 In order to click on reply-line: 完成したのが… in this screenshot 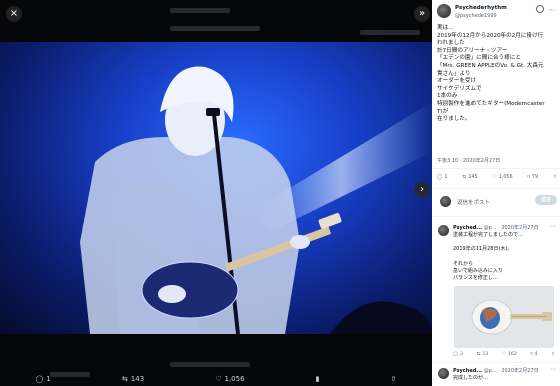, I will do `click(471, 378)`.